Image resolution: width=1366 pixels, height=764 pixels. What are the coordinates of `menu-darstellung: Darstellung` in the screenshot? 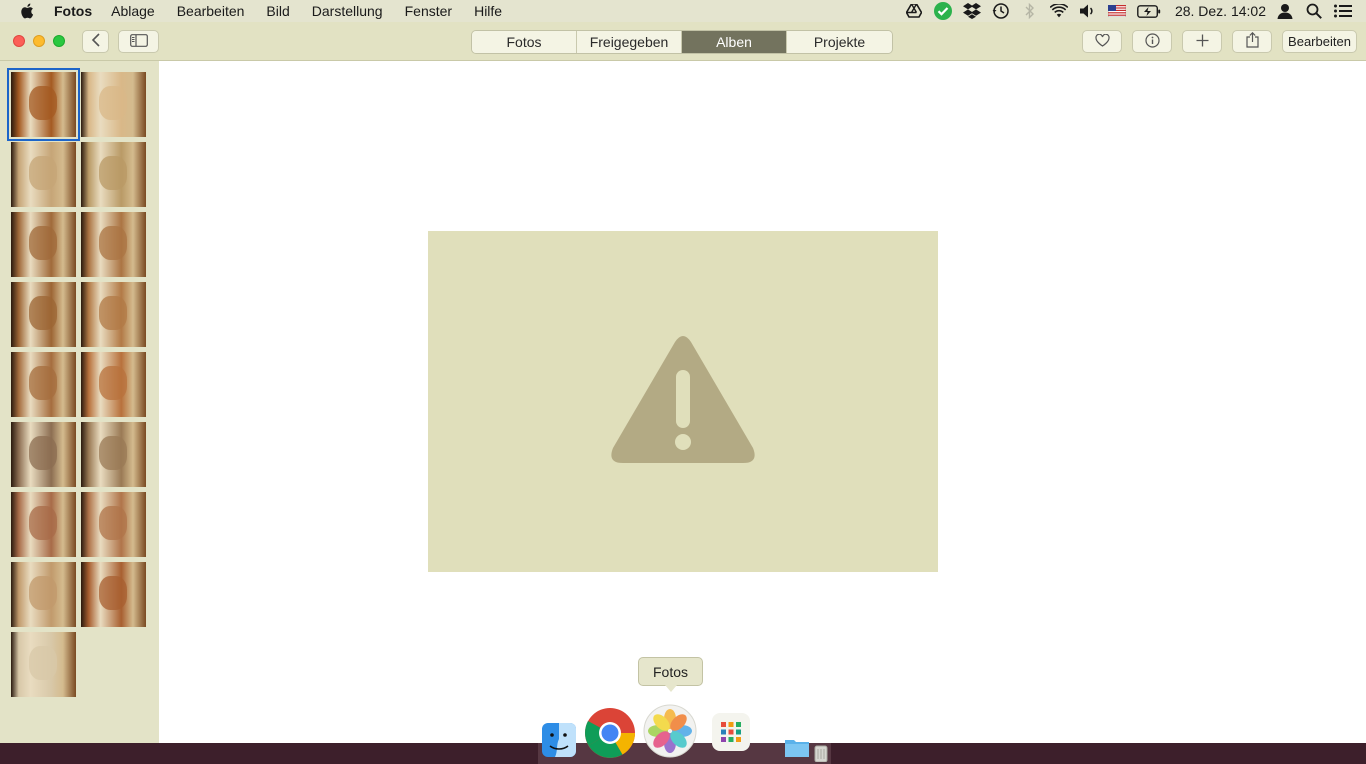 It's located at (347, 11).